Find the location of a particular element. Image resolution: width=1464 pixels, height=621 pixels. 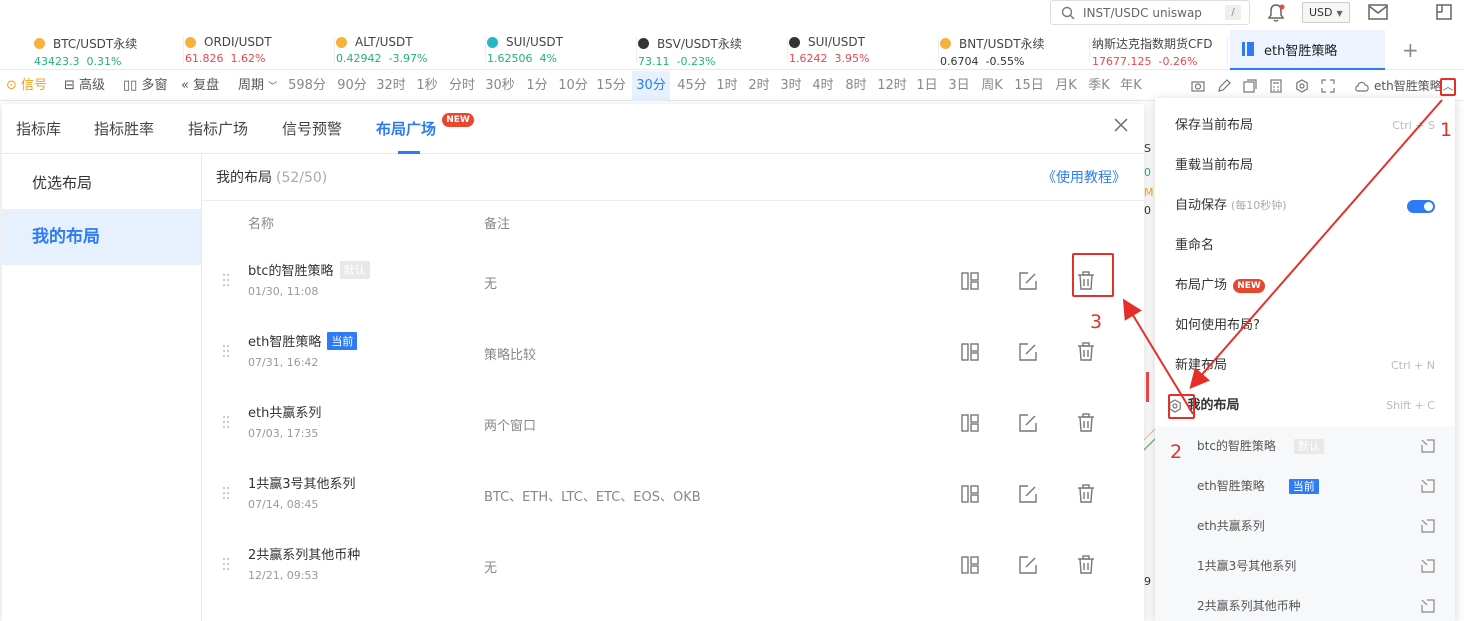

period-option: 4时 is located at coordinates (823, 86).